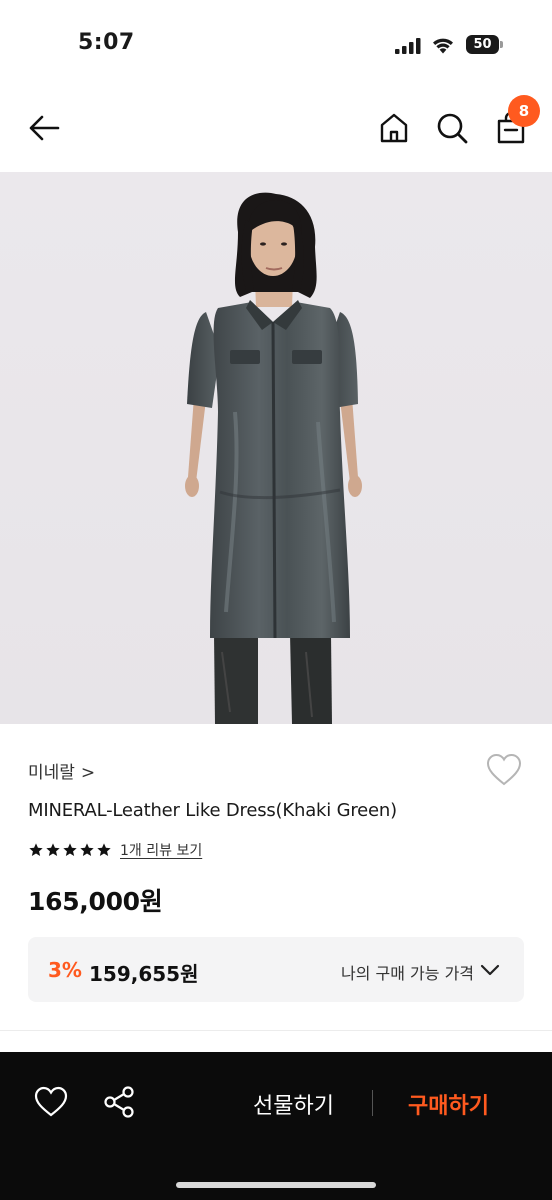 This screenshot has width=552, height=1200. I want to click on star-rating, so click(70, 850).